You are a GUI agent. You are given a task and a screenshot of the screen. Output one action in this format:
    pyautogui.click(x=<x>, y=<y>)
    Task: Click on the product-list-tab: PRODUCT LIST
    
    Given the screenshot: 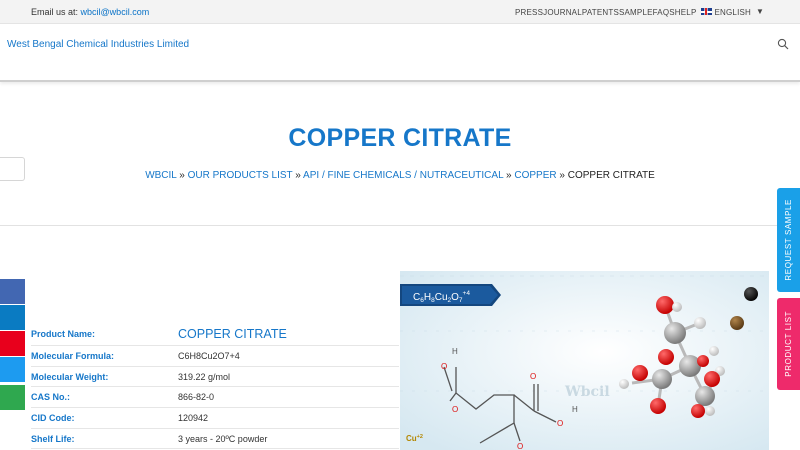 What is the action you would take?
    pyautogui.click(x=788, y=344)
    